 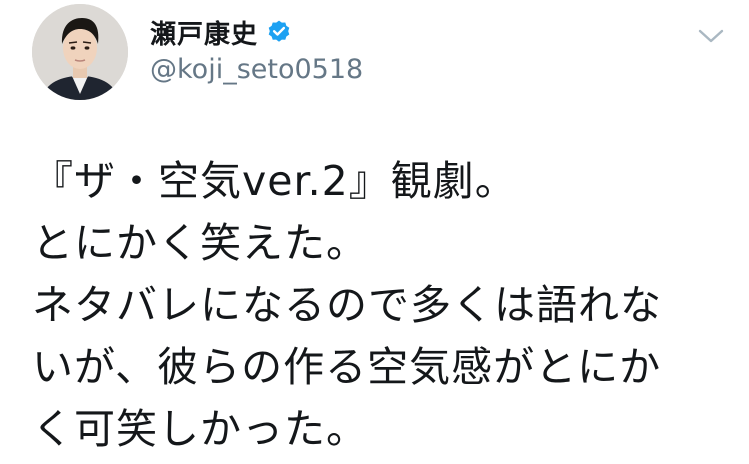 I want to click on avatar, so click(x=80, y=52).